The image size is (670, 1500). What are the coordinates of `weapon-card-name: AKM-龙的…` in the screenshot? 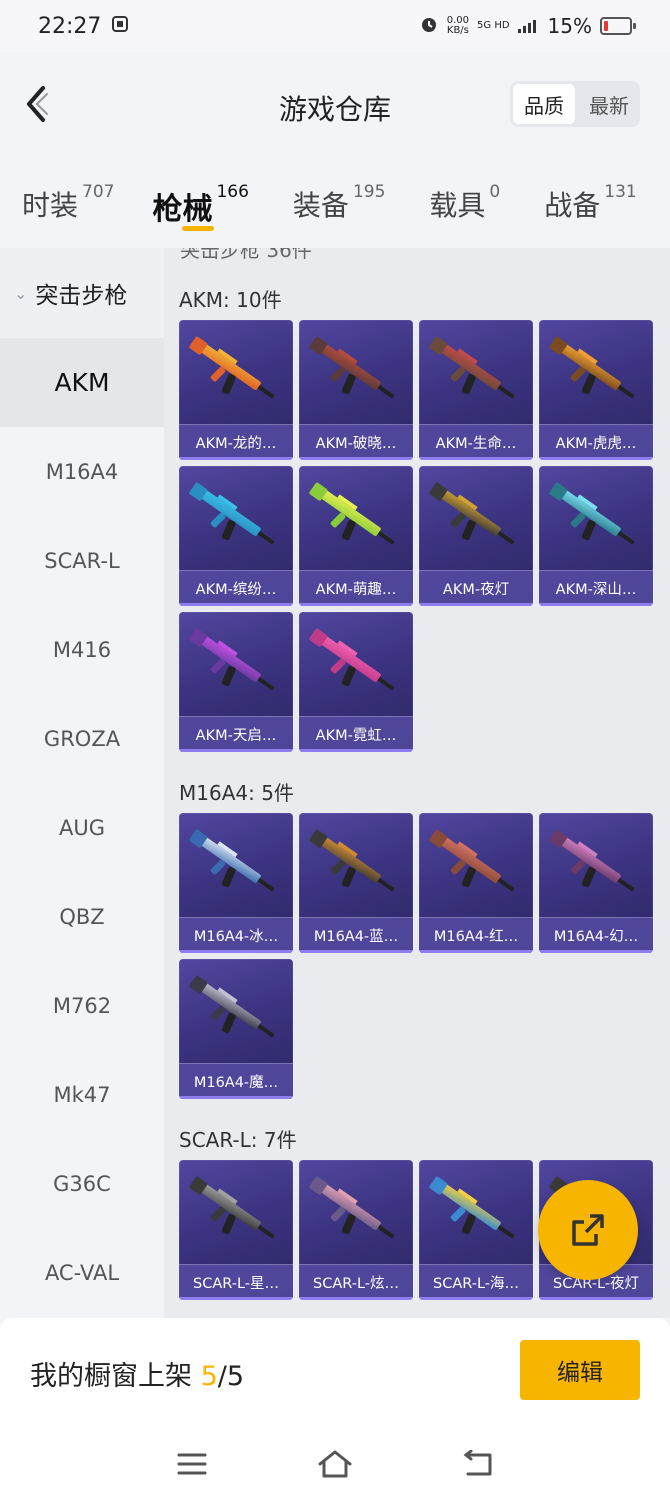 It's located at (236, 442).